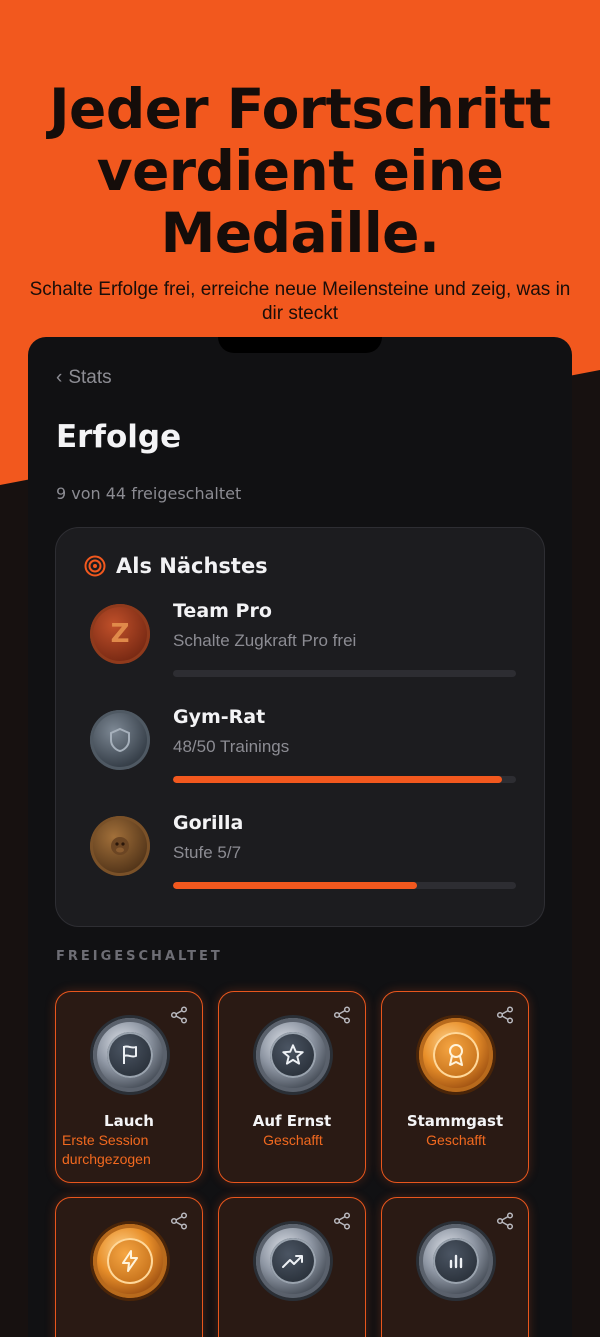  I want to click on achievement-tile-stammgast: Stammgast Geschafft, so click(455, 1087).